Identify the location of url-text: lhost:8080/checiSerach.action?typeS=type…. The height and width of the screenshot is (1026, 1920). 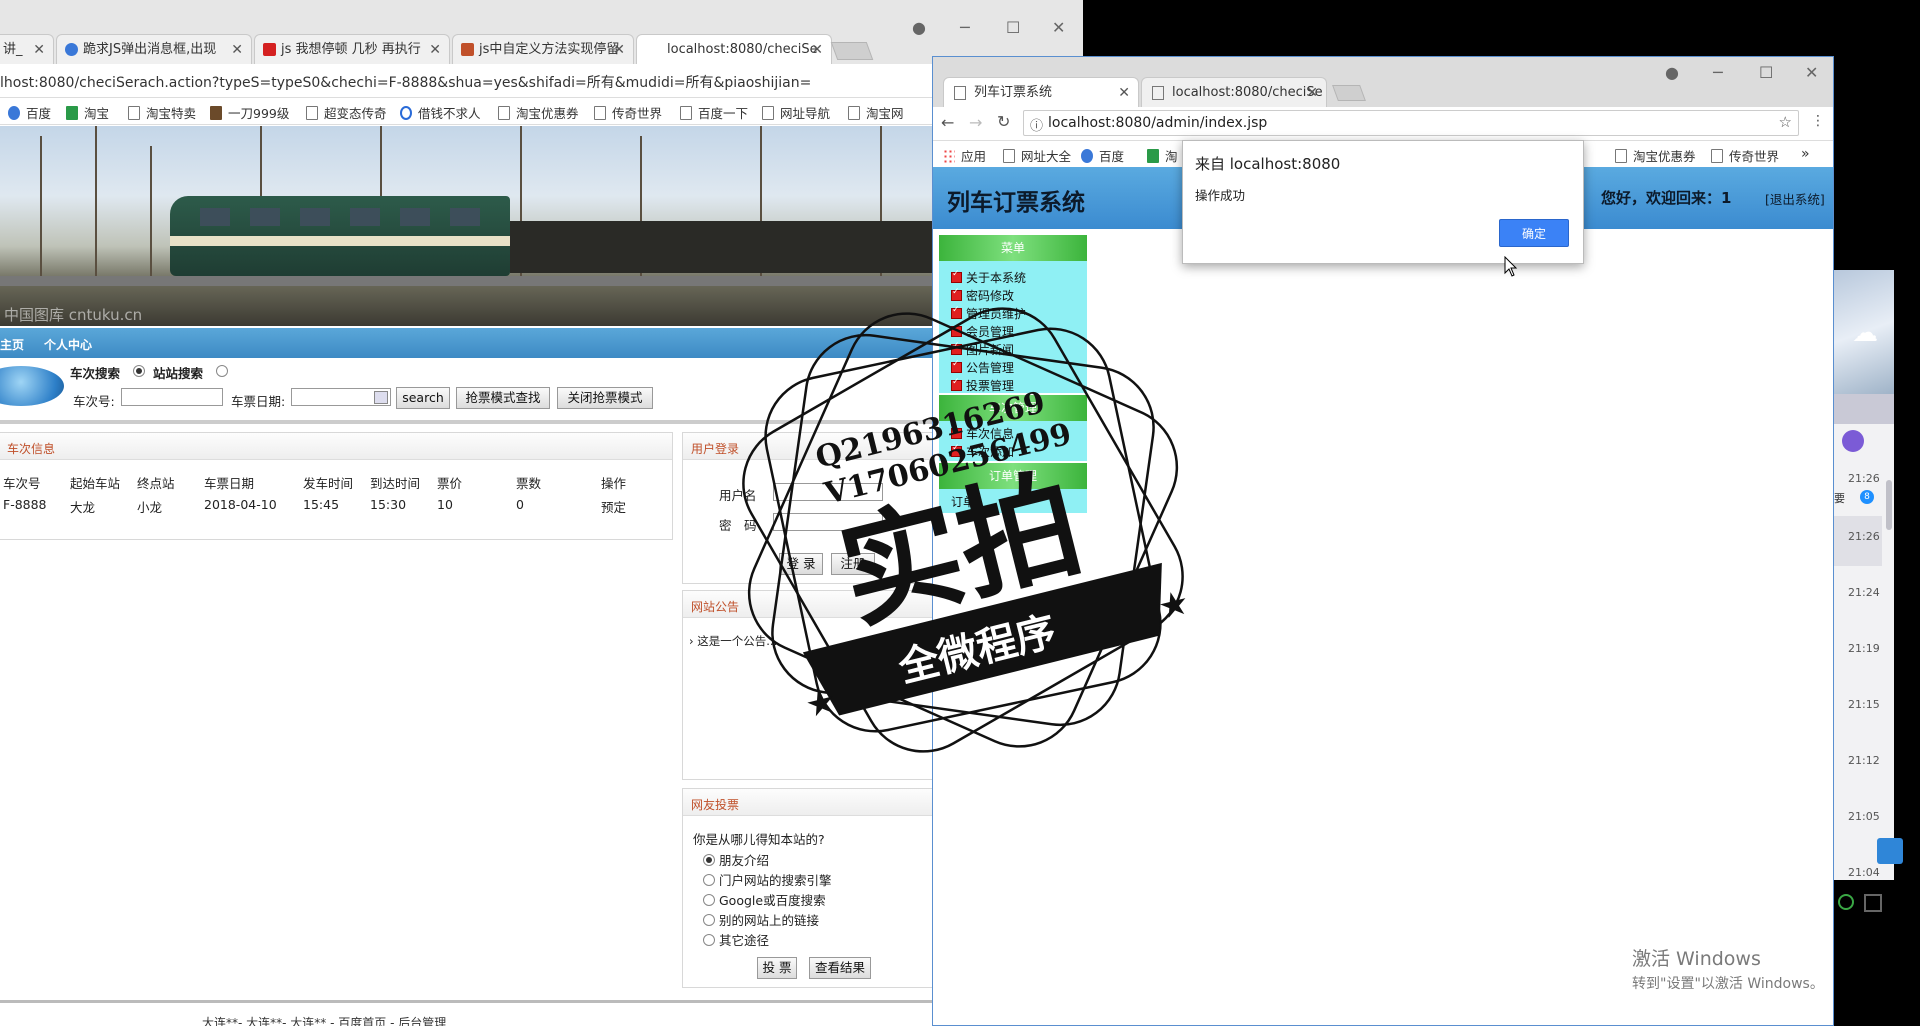
(405, 82).